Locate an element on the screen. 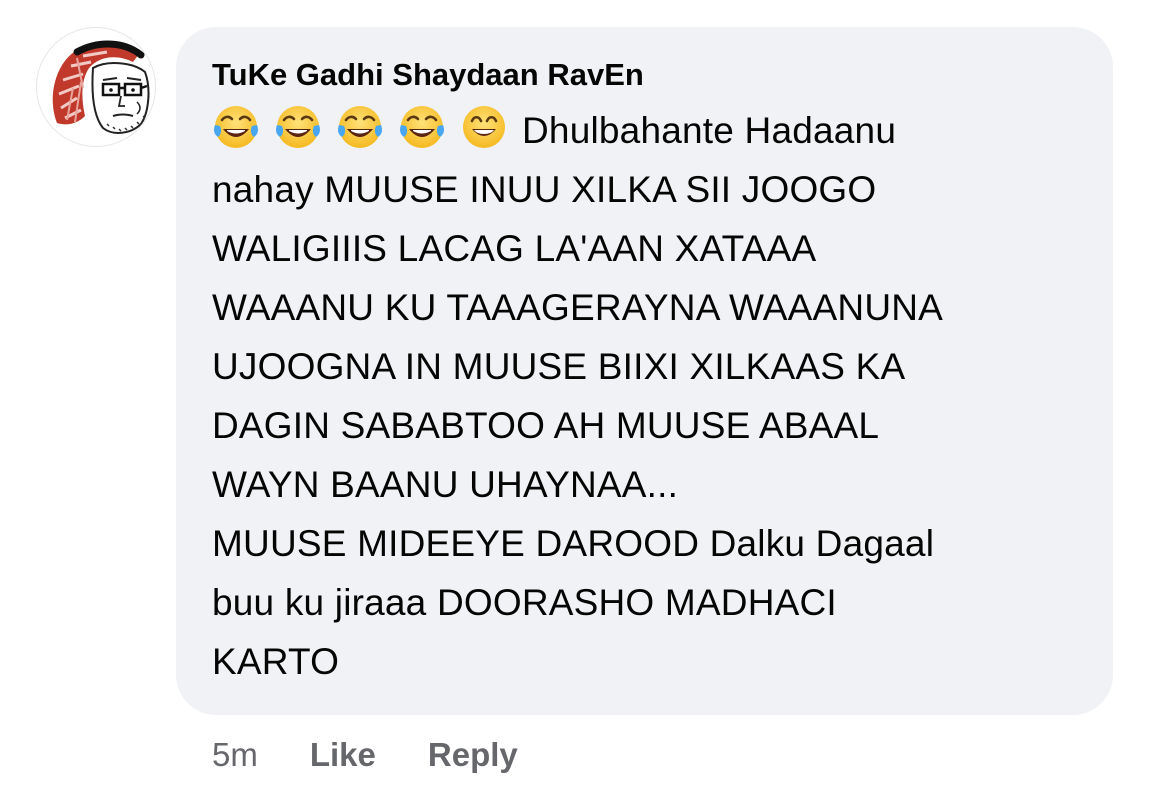 The image size is (1170, 789). comment-line-1: Dhulbahante Hadaanu is located at coordinates (644, 130).